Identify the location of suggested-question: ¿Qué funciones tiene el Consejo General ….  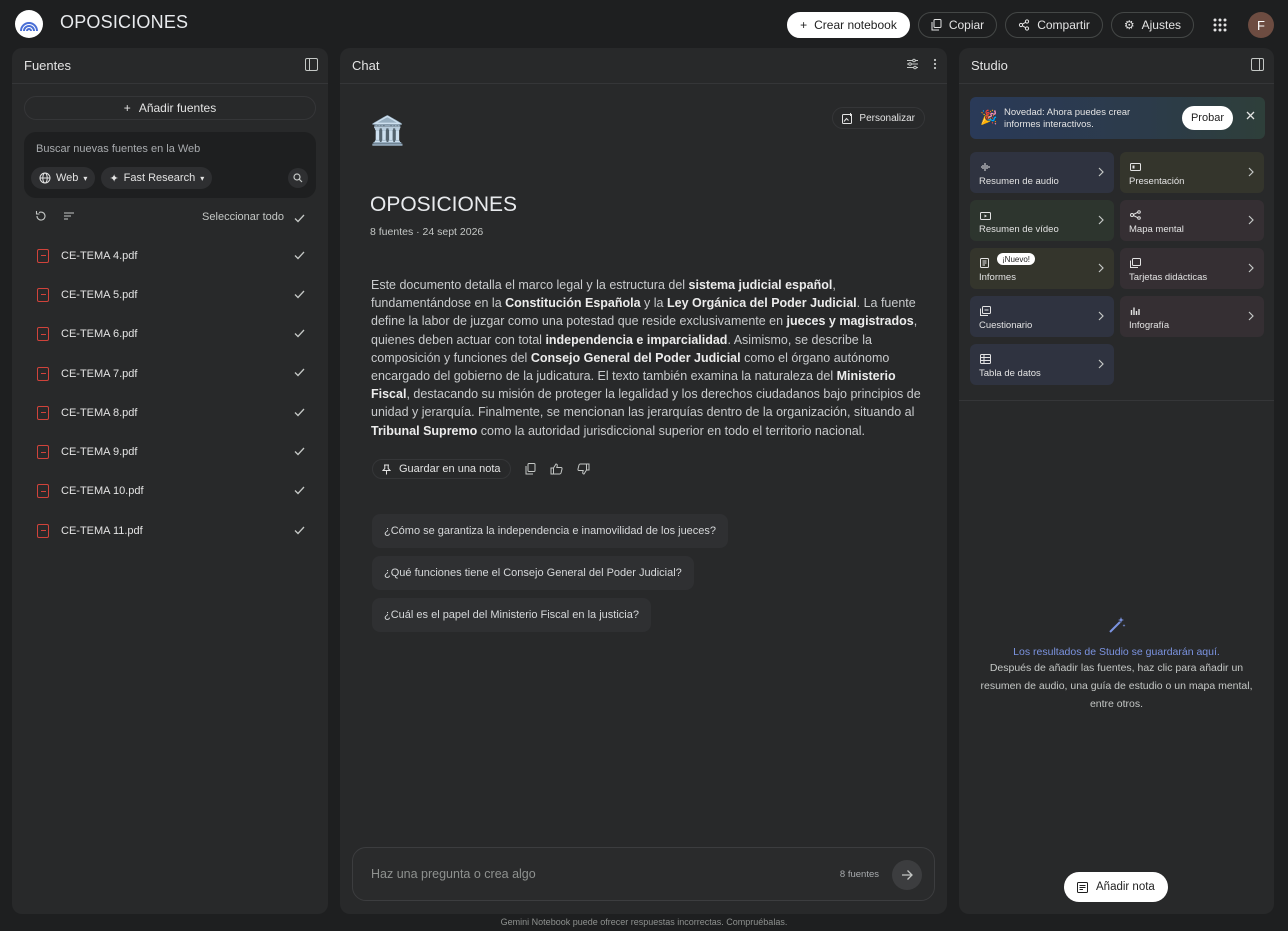
(533, 573).